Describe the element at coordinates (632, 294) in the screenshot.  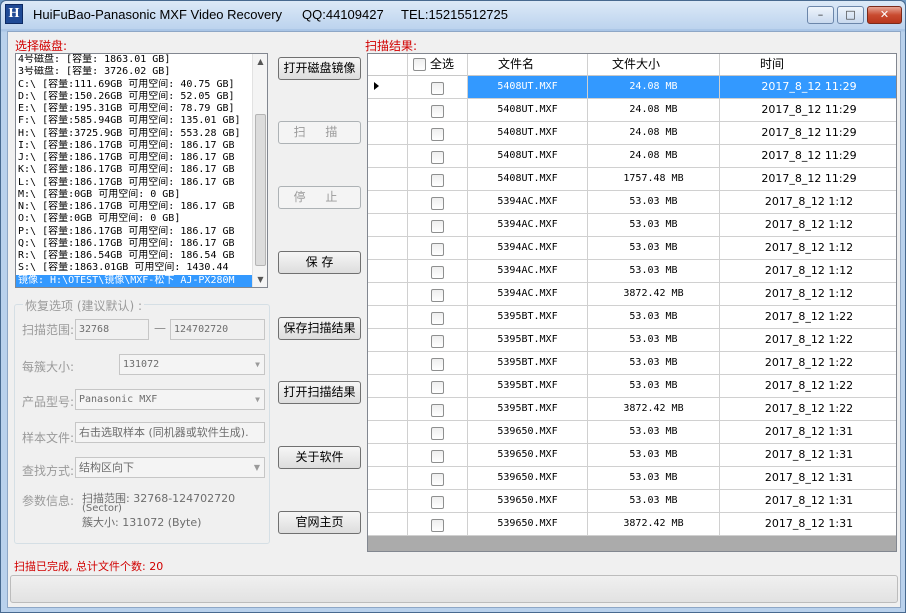
I see `table-row: 5394AC.MXF 3872.42 MB 2017_8_12 1:12` at that location.